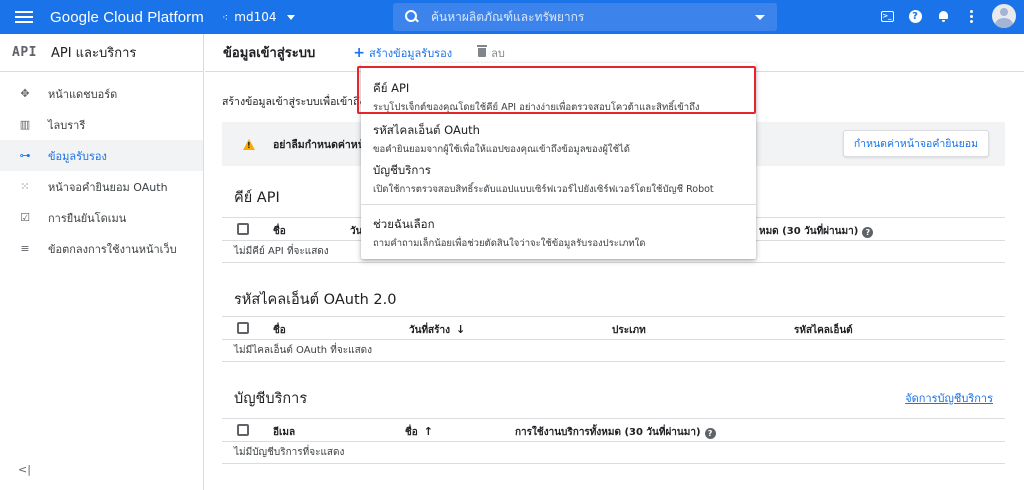  What do you see at coordinates (1004, 16) in the screenshot?
I see `avatar` at bounding box center [1004, 16].